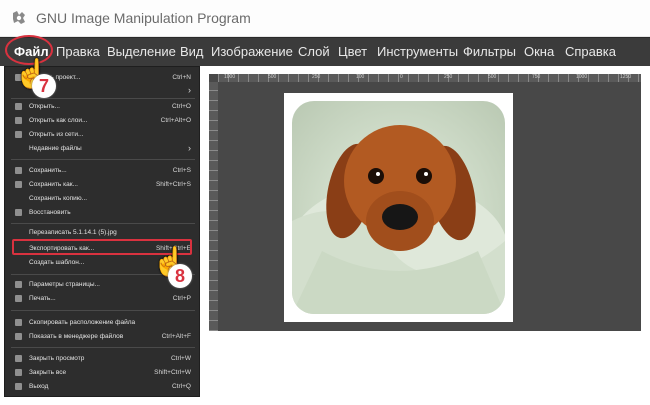 This screenshot has width=650, height=405. I want to click on revert-icon, so click(18, 212).